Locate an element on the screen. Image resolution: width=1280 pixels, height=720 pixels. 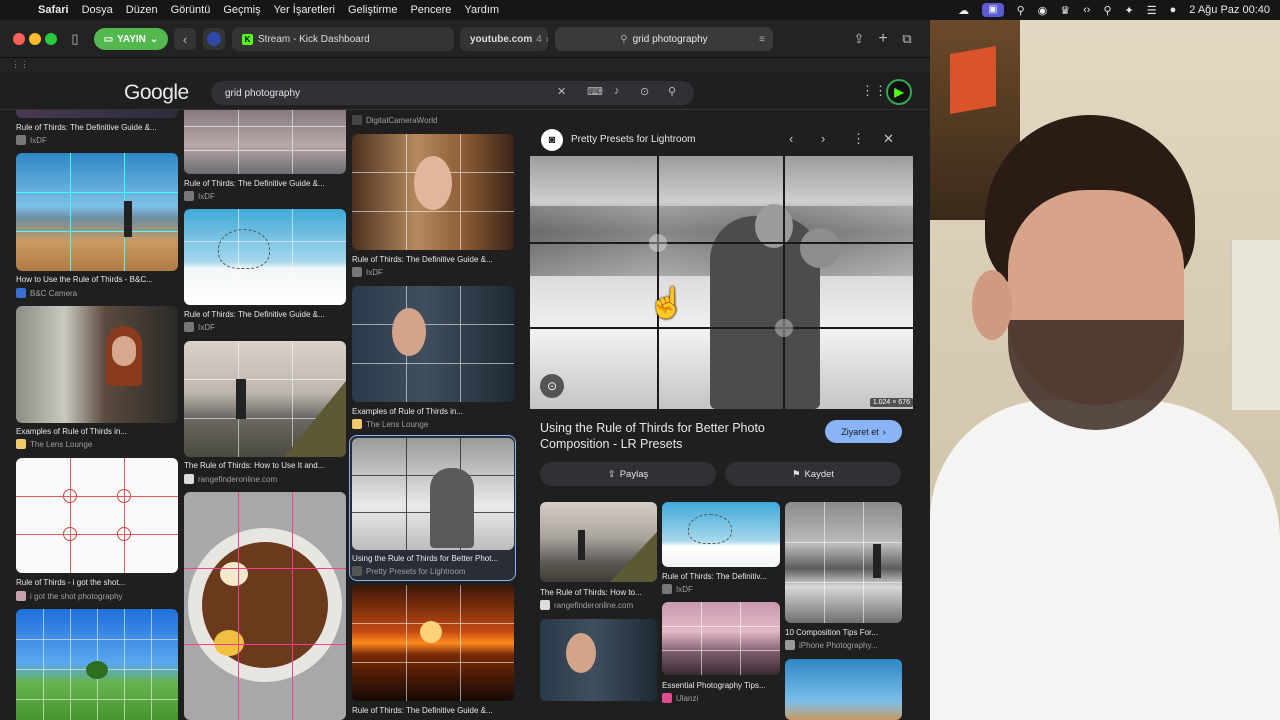
related-source: IxDF is located at coordinates (677, 589).